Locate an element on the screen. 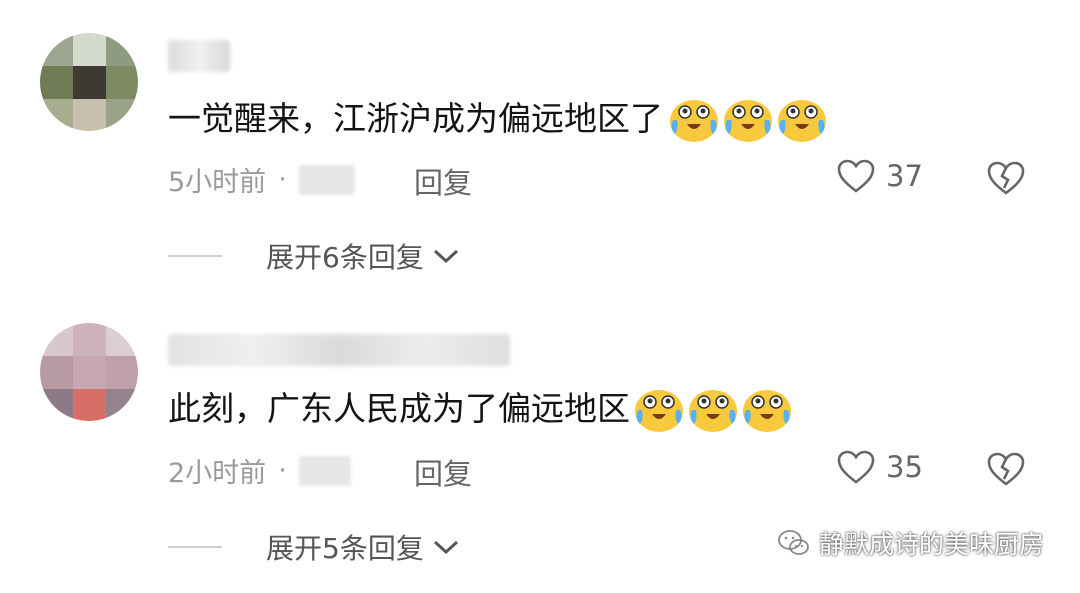  comment-text: 此刻，广东人民成为了偏远地区 is located at coordinates (481, 409).